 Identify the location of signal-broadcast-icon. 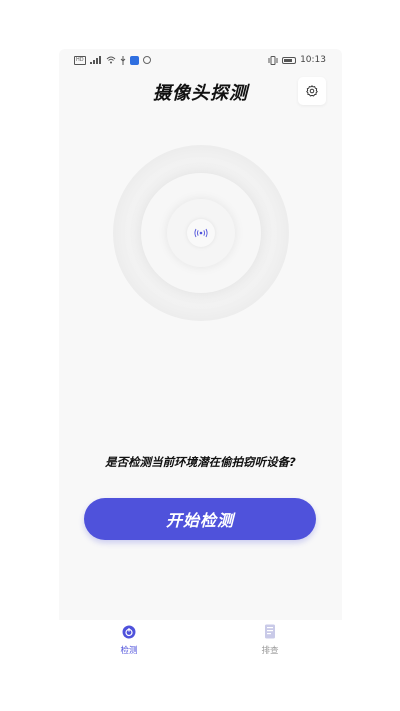
(201, 233).